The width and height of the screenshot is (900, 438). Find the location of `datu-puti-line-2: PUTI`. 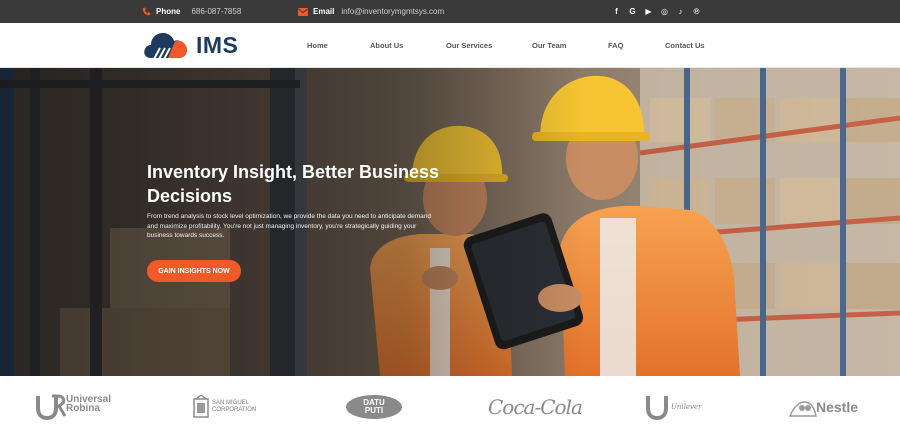

datu-puti-line-2: PUTI is located at coordinates (374, 410).